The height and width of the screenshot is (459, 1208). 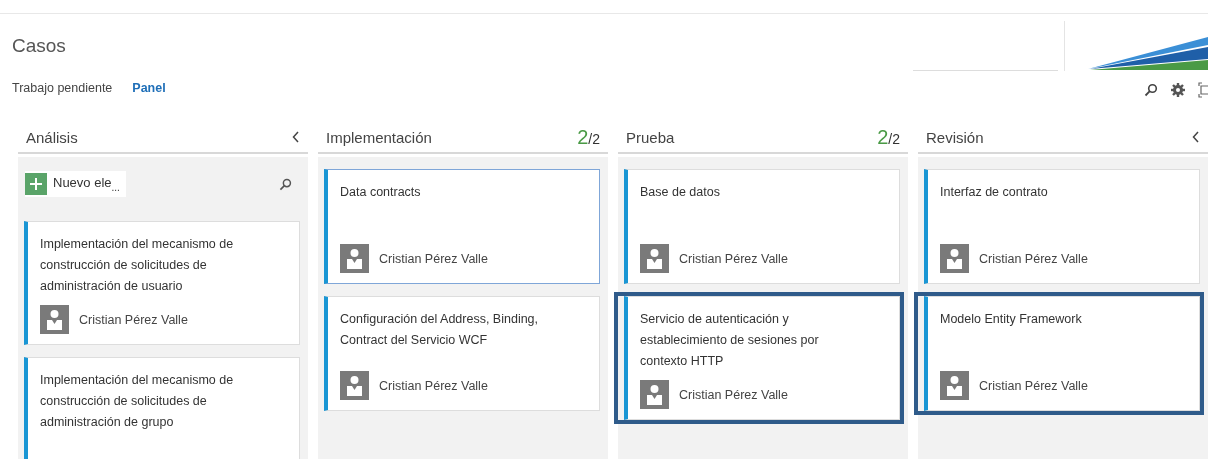 I want to click on card-title: Data contracts, so click(x=381, y=192).